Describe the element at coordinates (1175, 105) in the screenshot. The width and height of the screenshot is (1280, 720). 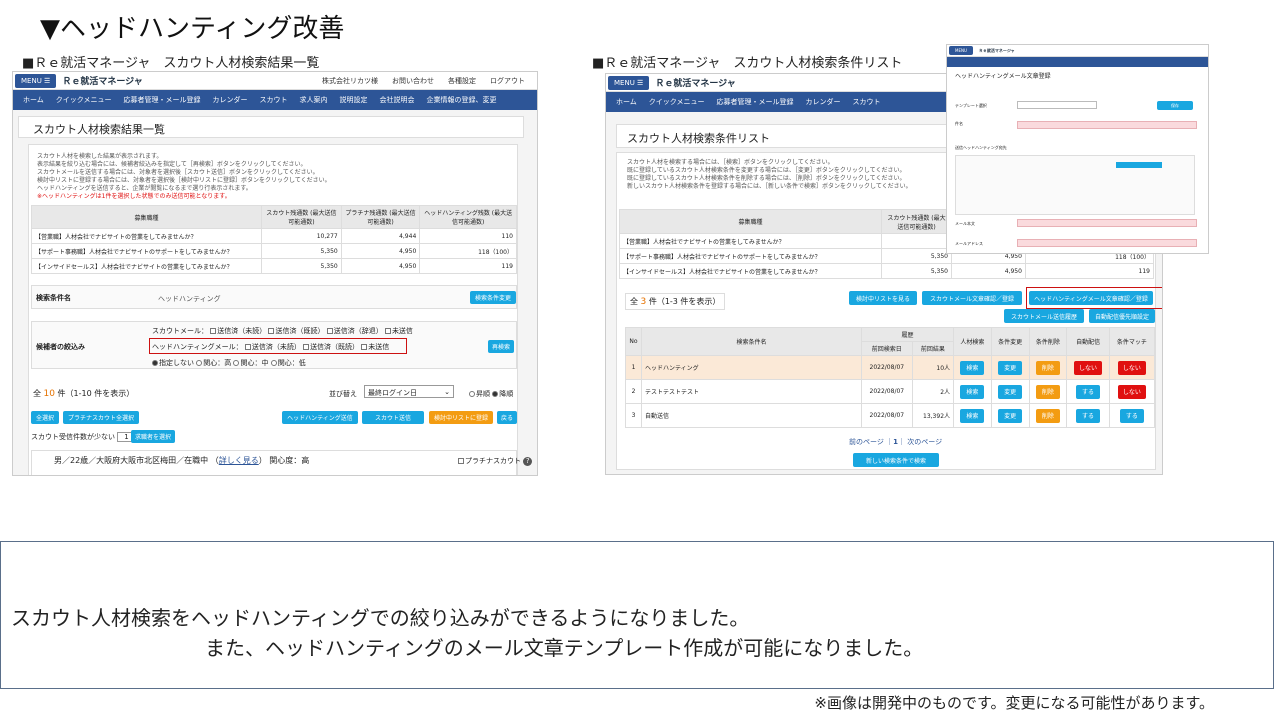
I see `save-button: 保存` at that location.